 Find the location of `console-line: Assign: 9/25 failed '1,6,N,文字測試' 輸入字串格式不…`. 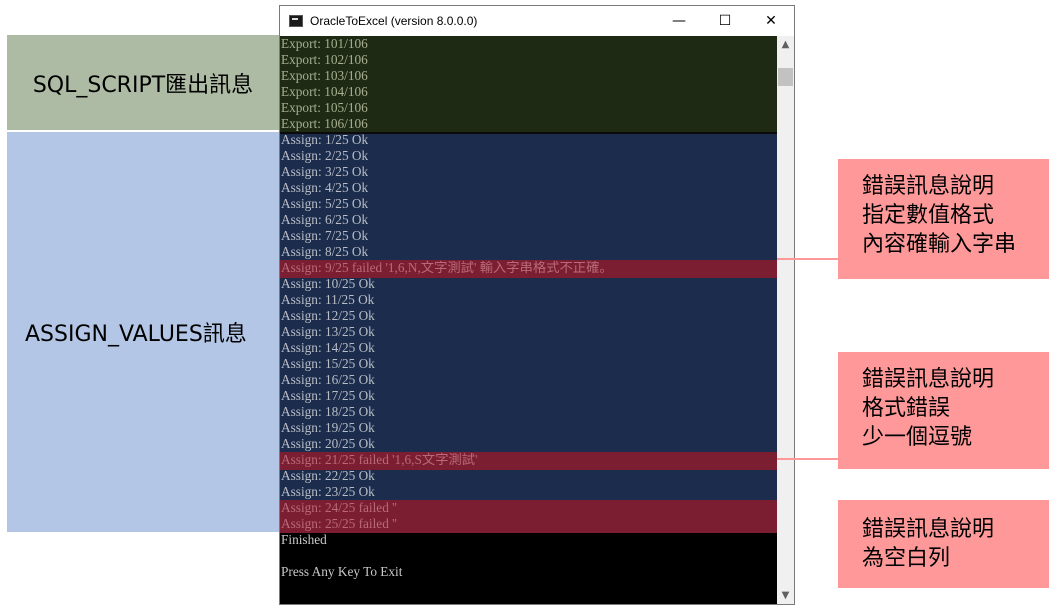

console-line: Assign: 9/25 failed '1,6,N,文字測試' 輸入字串格式不… is located at coordinates (447, 267).